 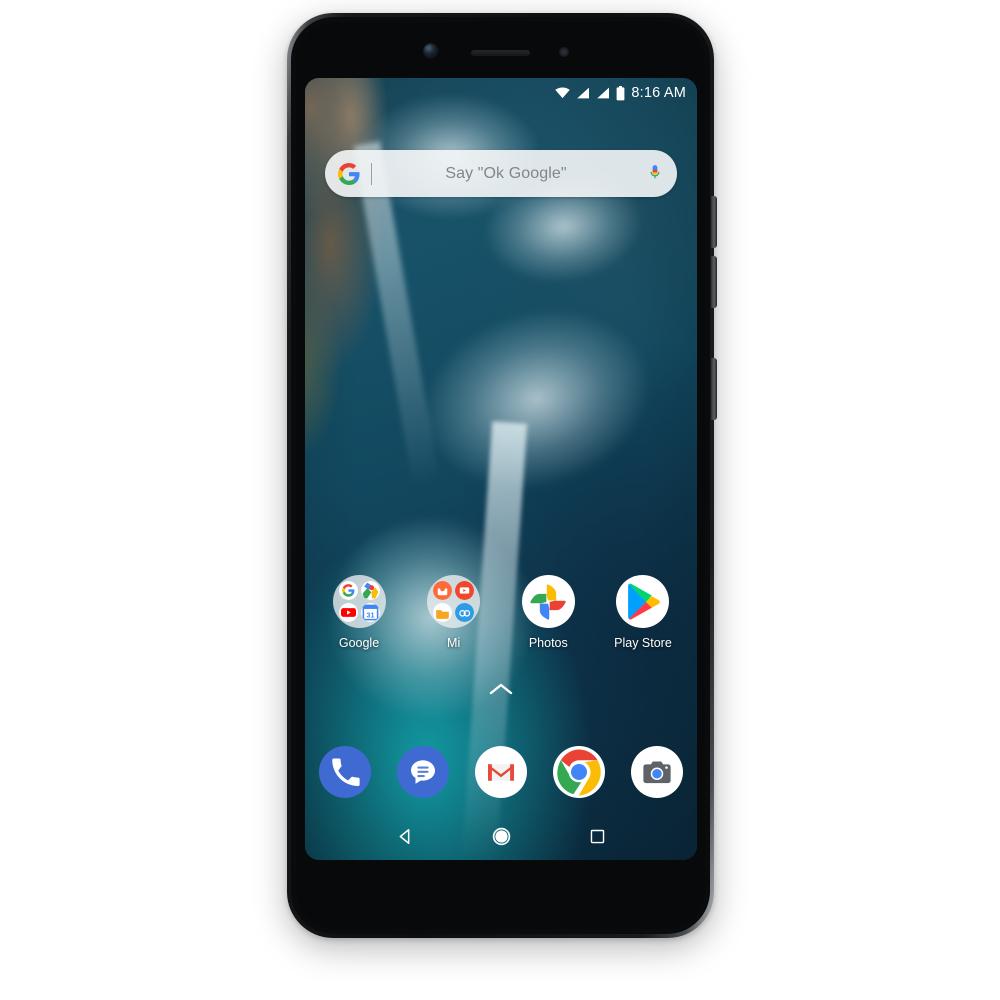 What do you see at coordinates (583, 93) in the screenshot?
I see `signal-sim1-icon` at bounding box center [583, 93].